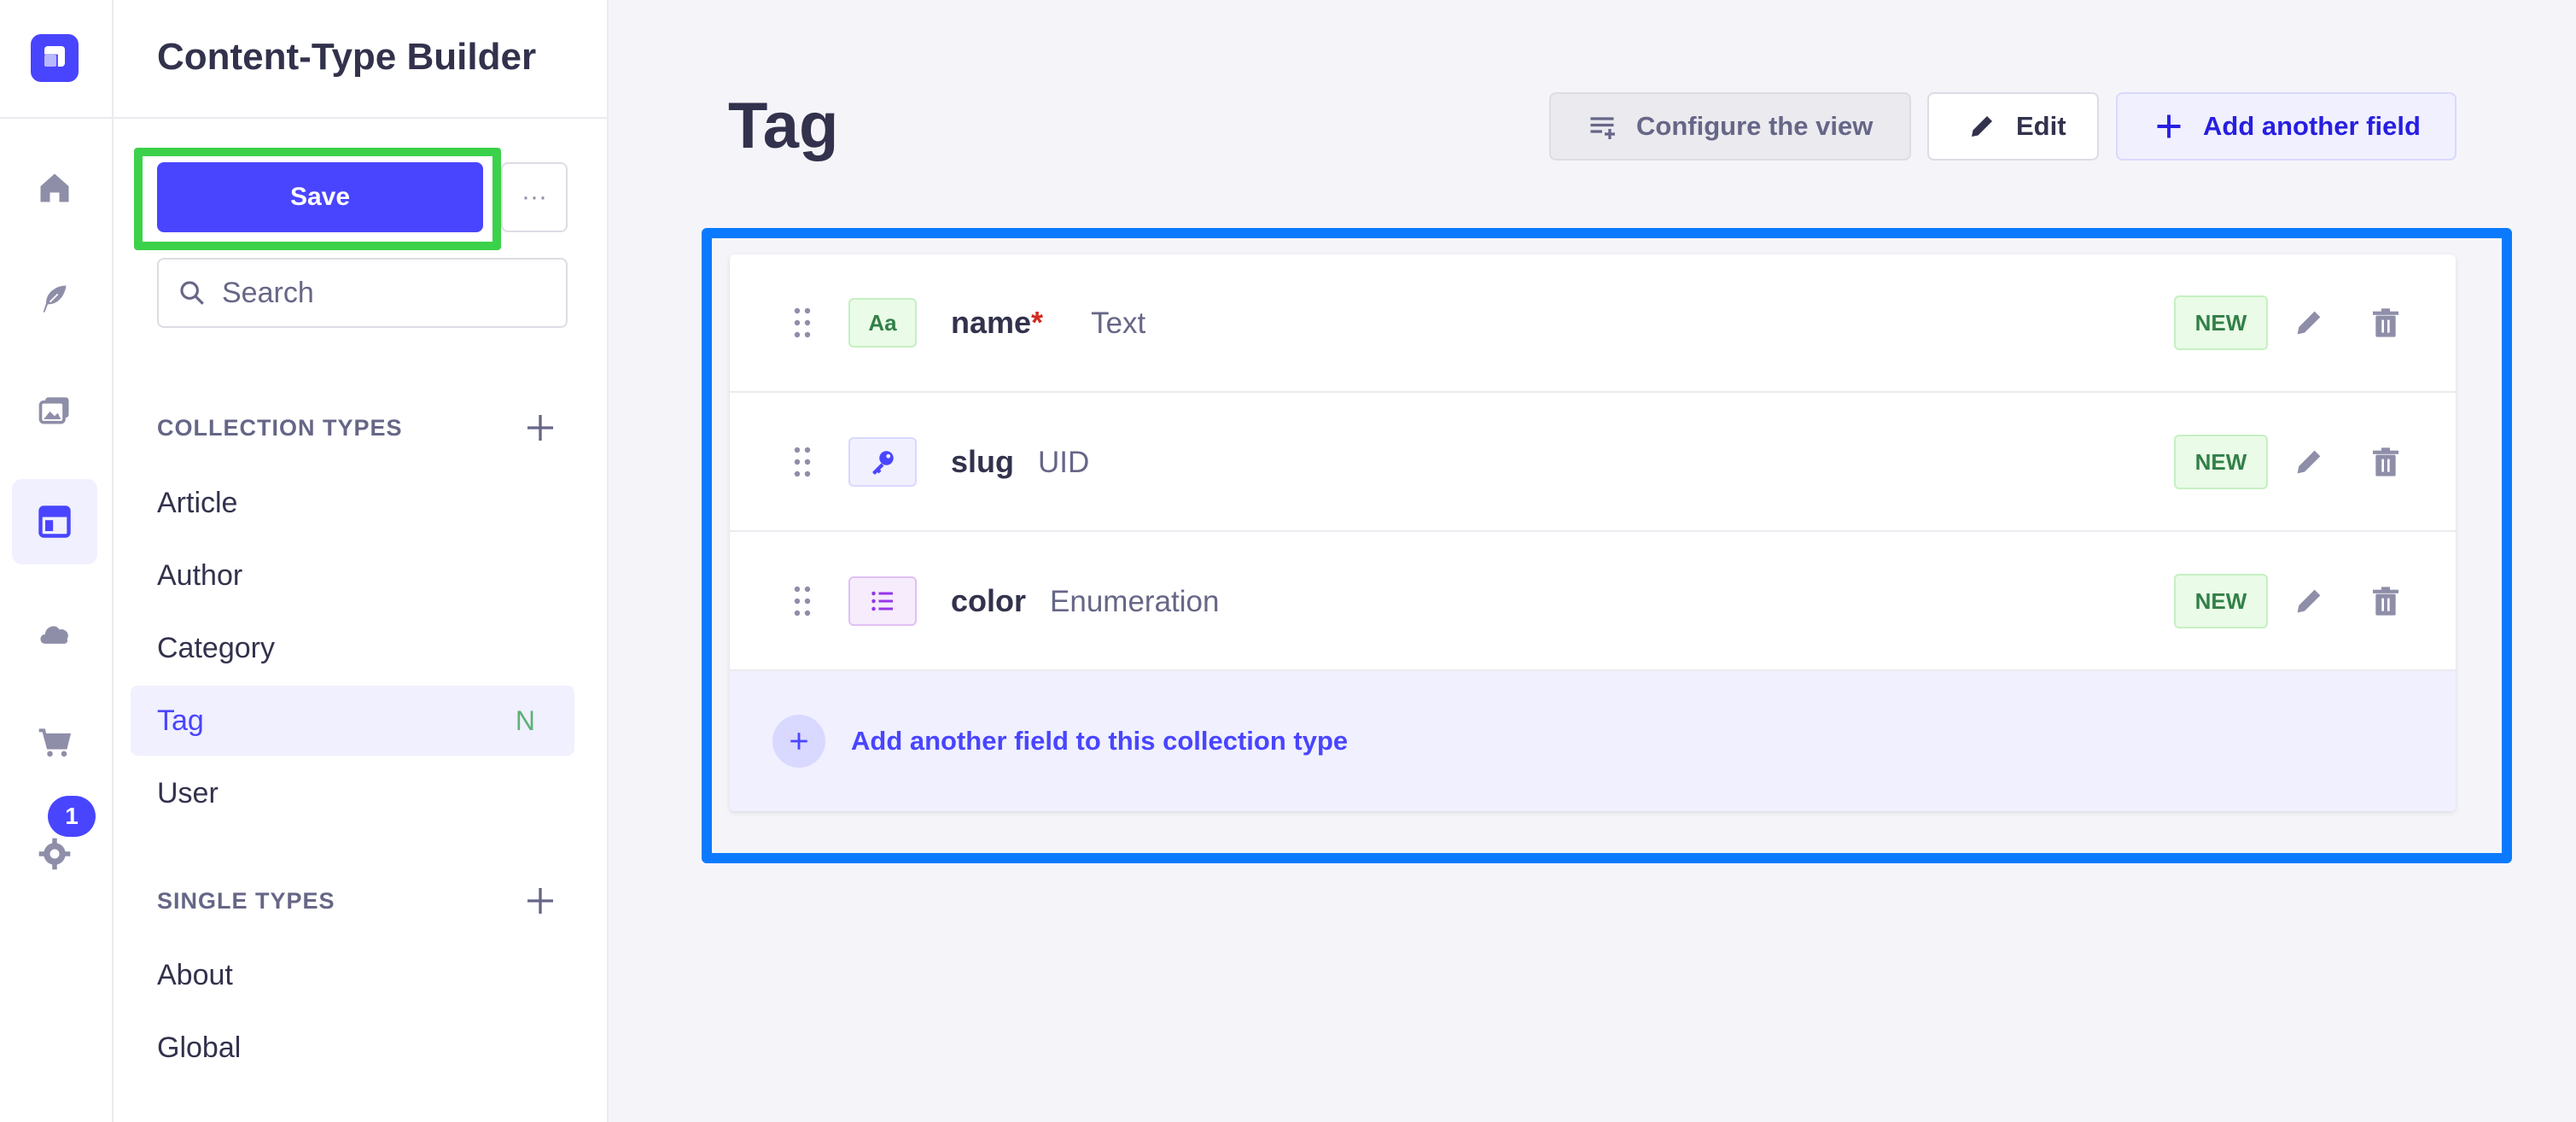 The width and height of the screenshot is (2576, 1122). What do you see at coordinates (534, 197) in the screenshot?
I see `more-actions-button: ···` at bounding box center [534, 197].